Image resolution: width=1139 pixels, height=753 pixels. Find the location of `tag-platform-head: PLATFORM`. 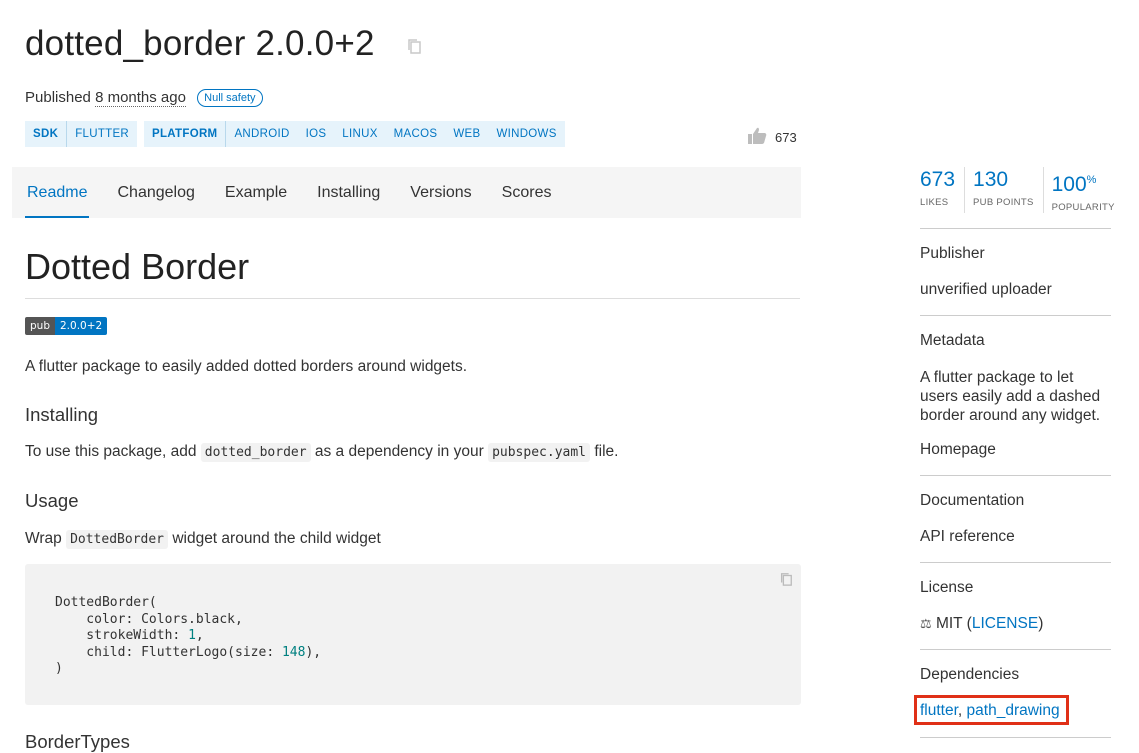

tag-platform-head: PLATFORM is located at coordinates (185, 134).